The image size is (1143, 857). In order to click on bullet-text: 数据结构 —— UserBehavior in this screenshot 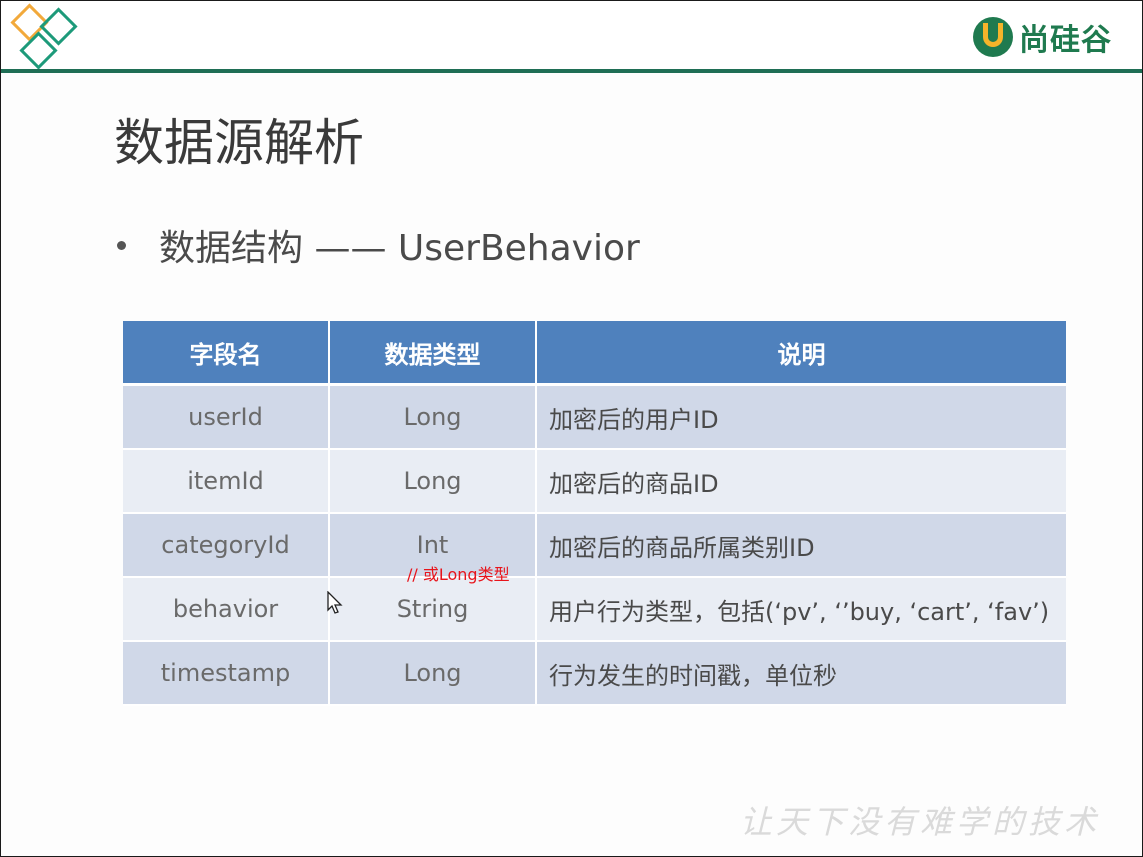, I will do `click(399, 248)`.